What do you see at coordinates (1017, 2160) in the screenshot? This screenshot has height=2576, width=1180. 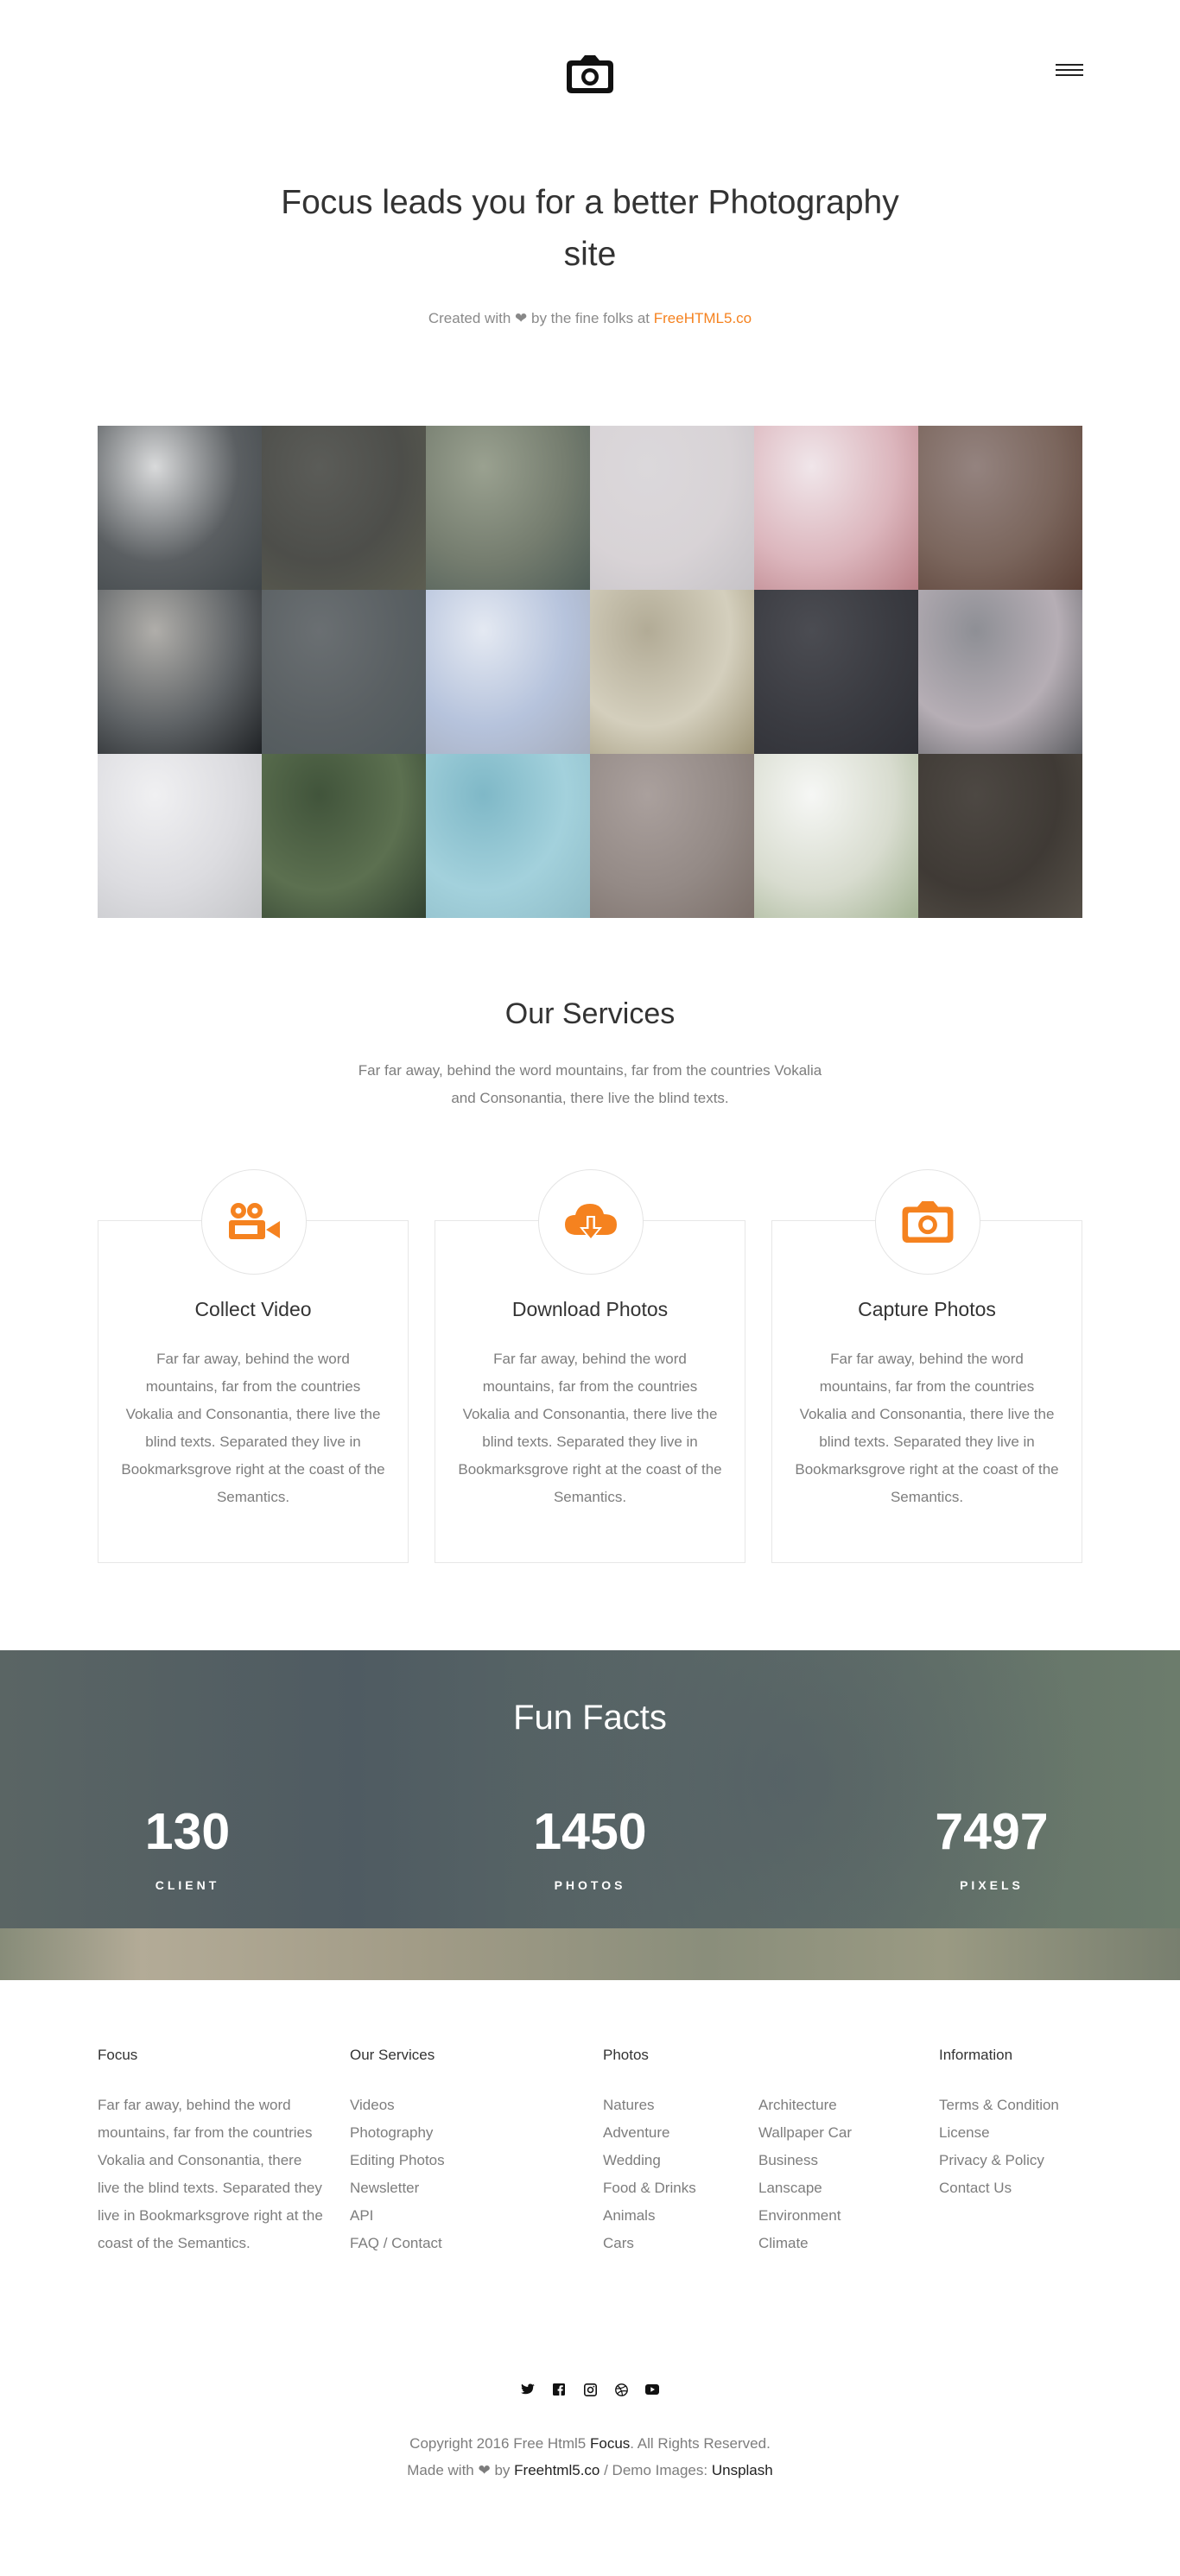 I see `footer-link: Privacy & Policy` at bounding box center [1017, 2160].